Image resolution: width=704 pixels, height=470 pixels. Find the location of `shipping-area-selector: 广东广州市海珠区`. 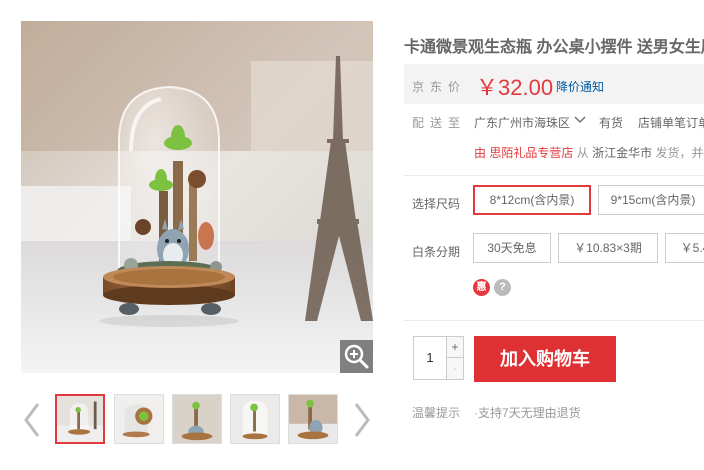

shipping-area-selector: 广东广州市海珠区 is located at coordinates (522, 122).